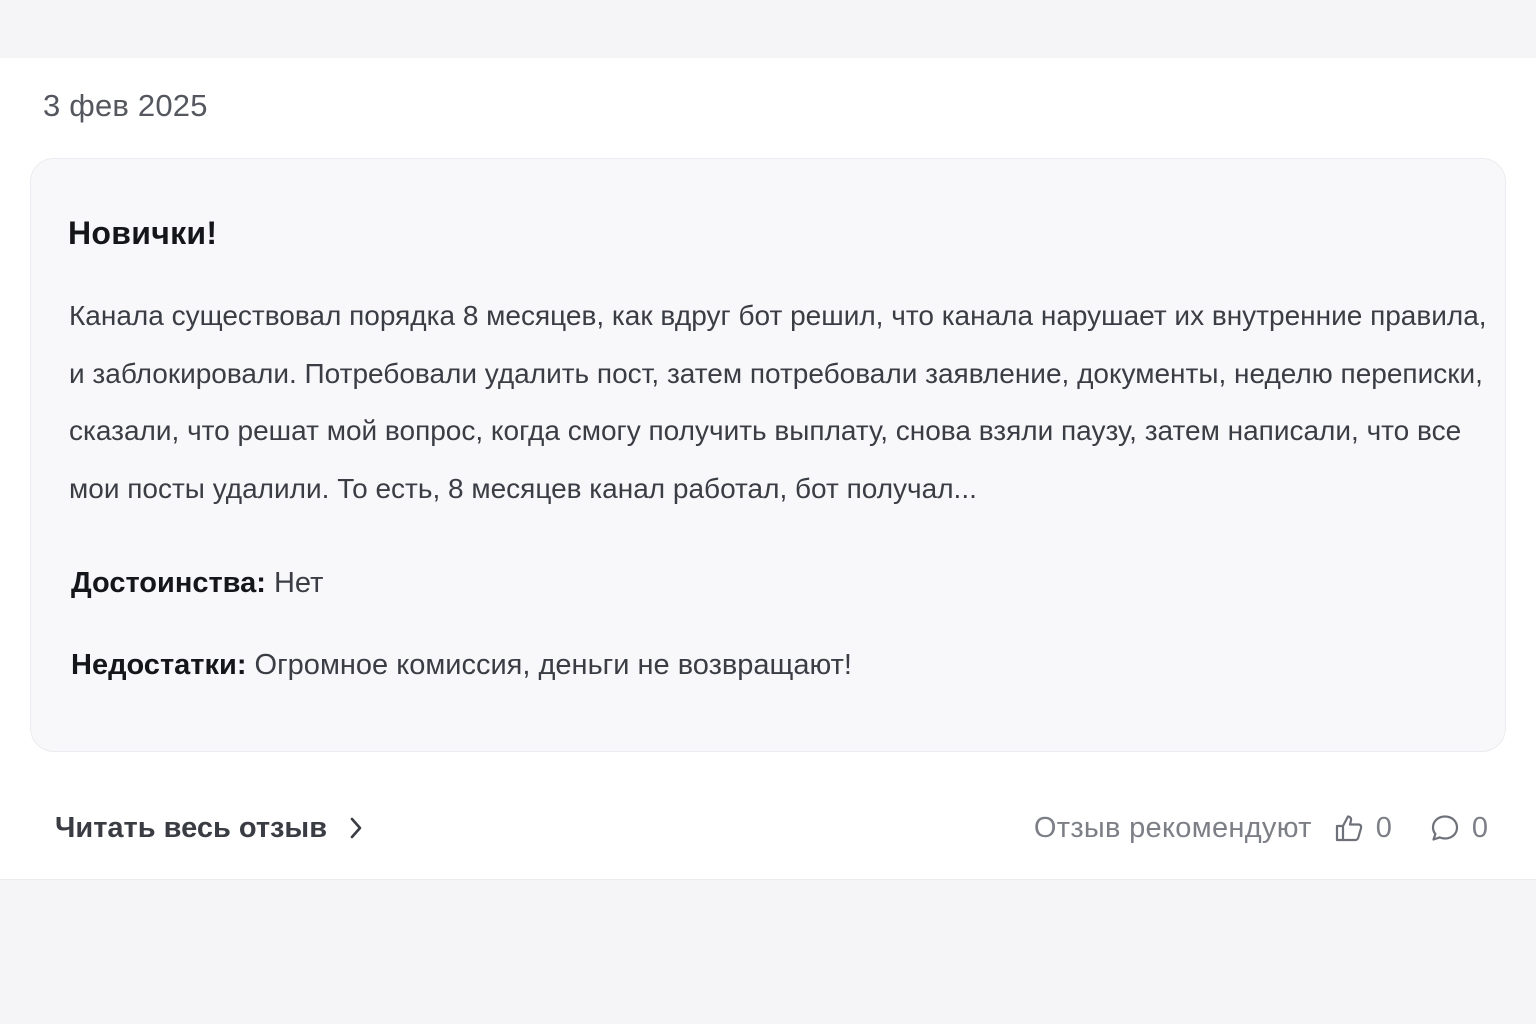 The width and height of the screenshot is (1536, 1024). Describe the element at coordinates (168, 583) in the screenshot. I see `pros-label: Достоинства:` at that location.